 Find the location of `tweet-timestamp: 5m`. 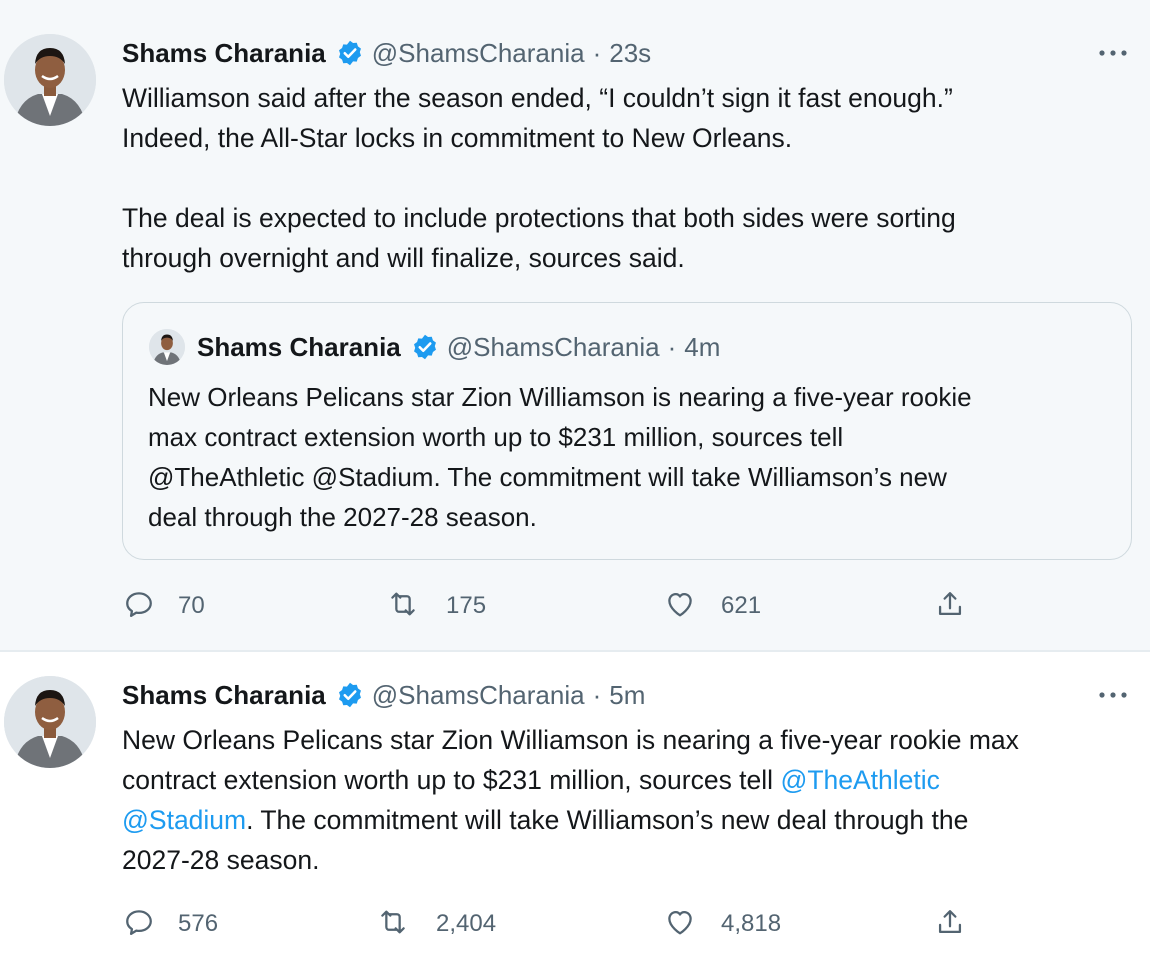

tweet-timestamp: 5m is located at coordinates (627, 695).